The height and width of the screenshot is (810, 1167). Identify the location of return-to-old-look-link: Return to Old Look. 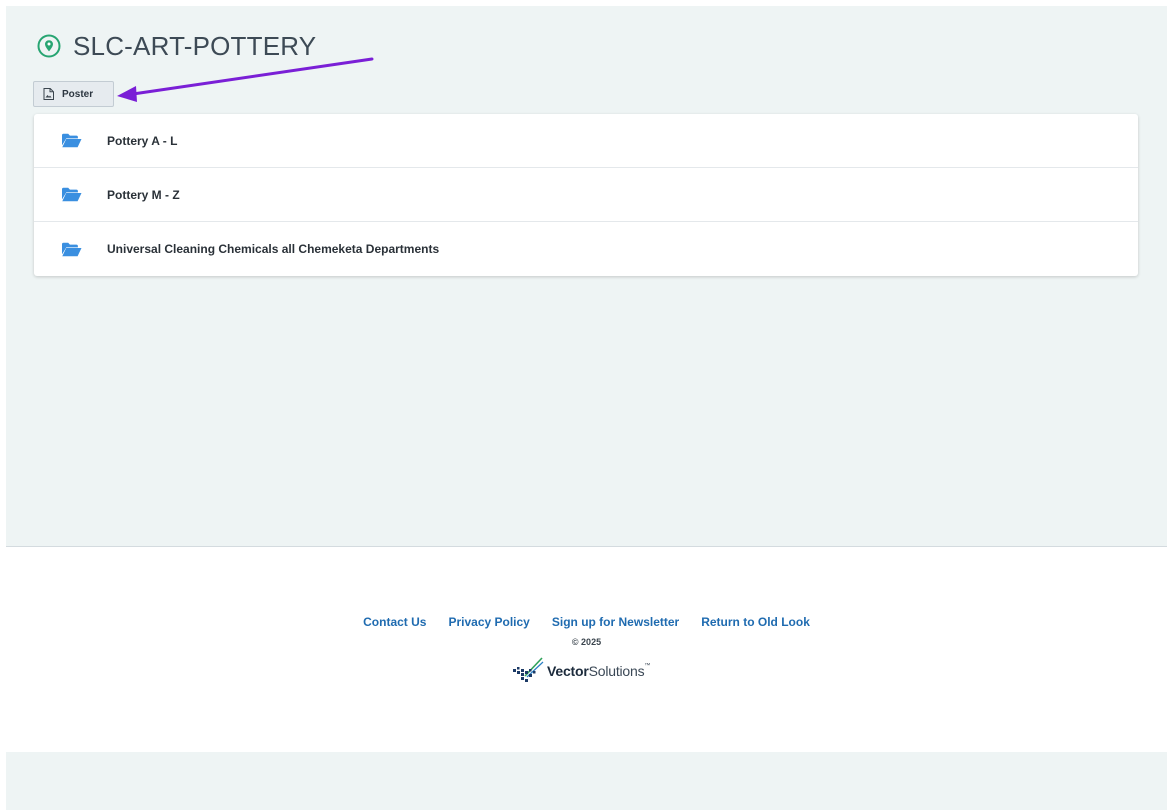
(755, 622).